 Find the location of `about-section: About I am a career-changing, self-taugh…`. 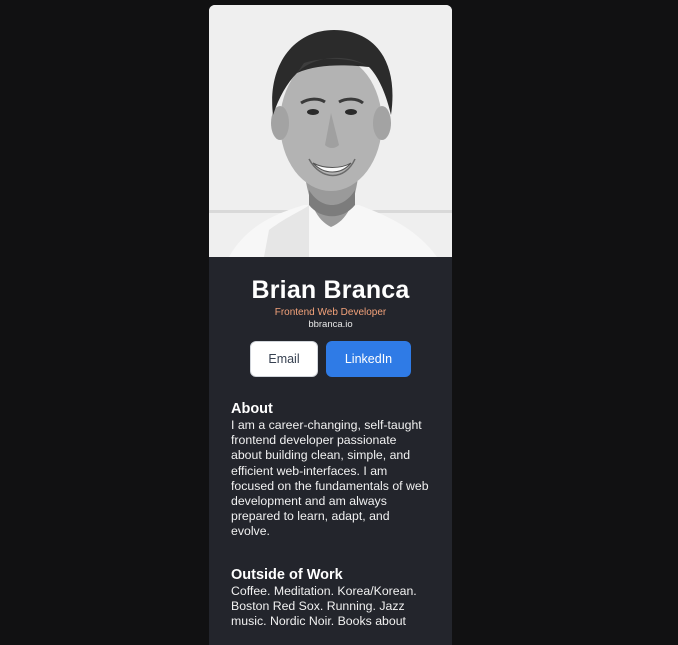

about-section: About I am a career-changing, self-taugh… is located at coordinates (330, 470).